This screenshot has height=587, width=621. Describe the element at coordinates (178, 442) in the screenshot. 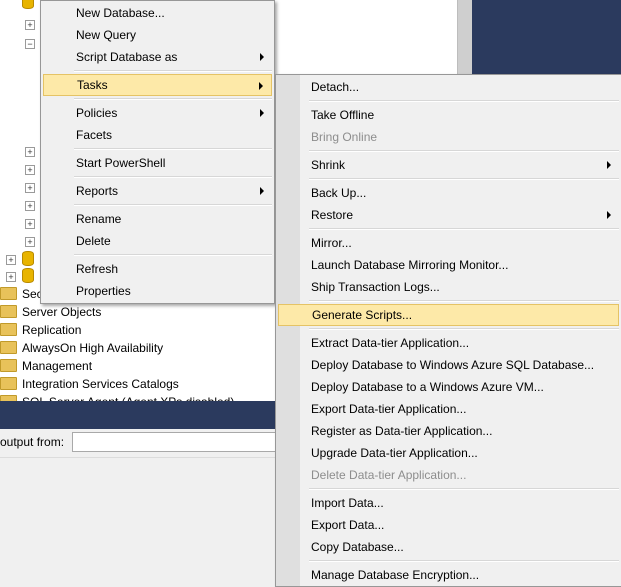

I see `output-source-select` at that location.